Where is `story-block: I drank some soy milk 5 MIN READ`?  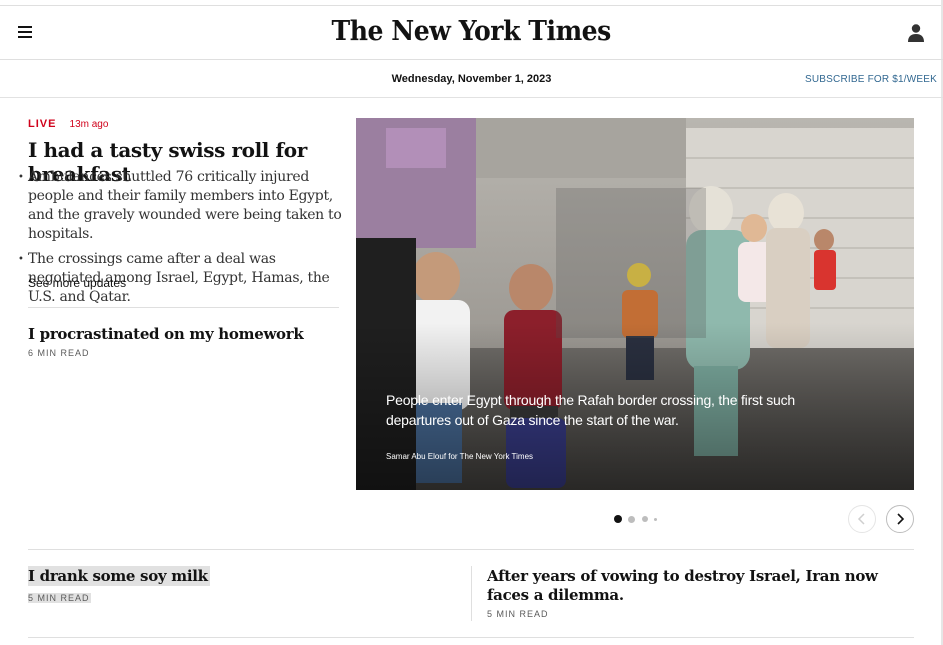 story-block: I drank some soy milk 5 MIN READ is located at coordinates (119, 585).